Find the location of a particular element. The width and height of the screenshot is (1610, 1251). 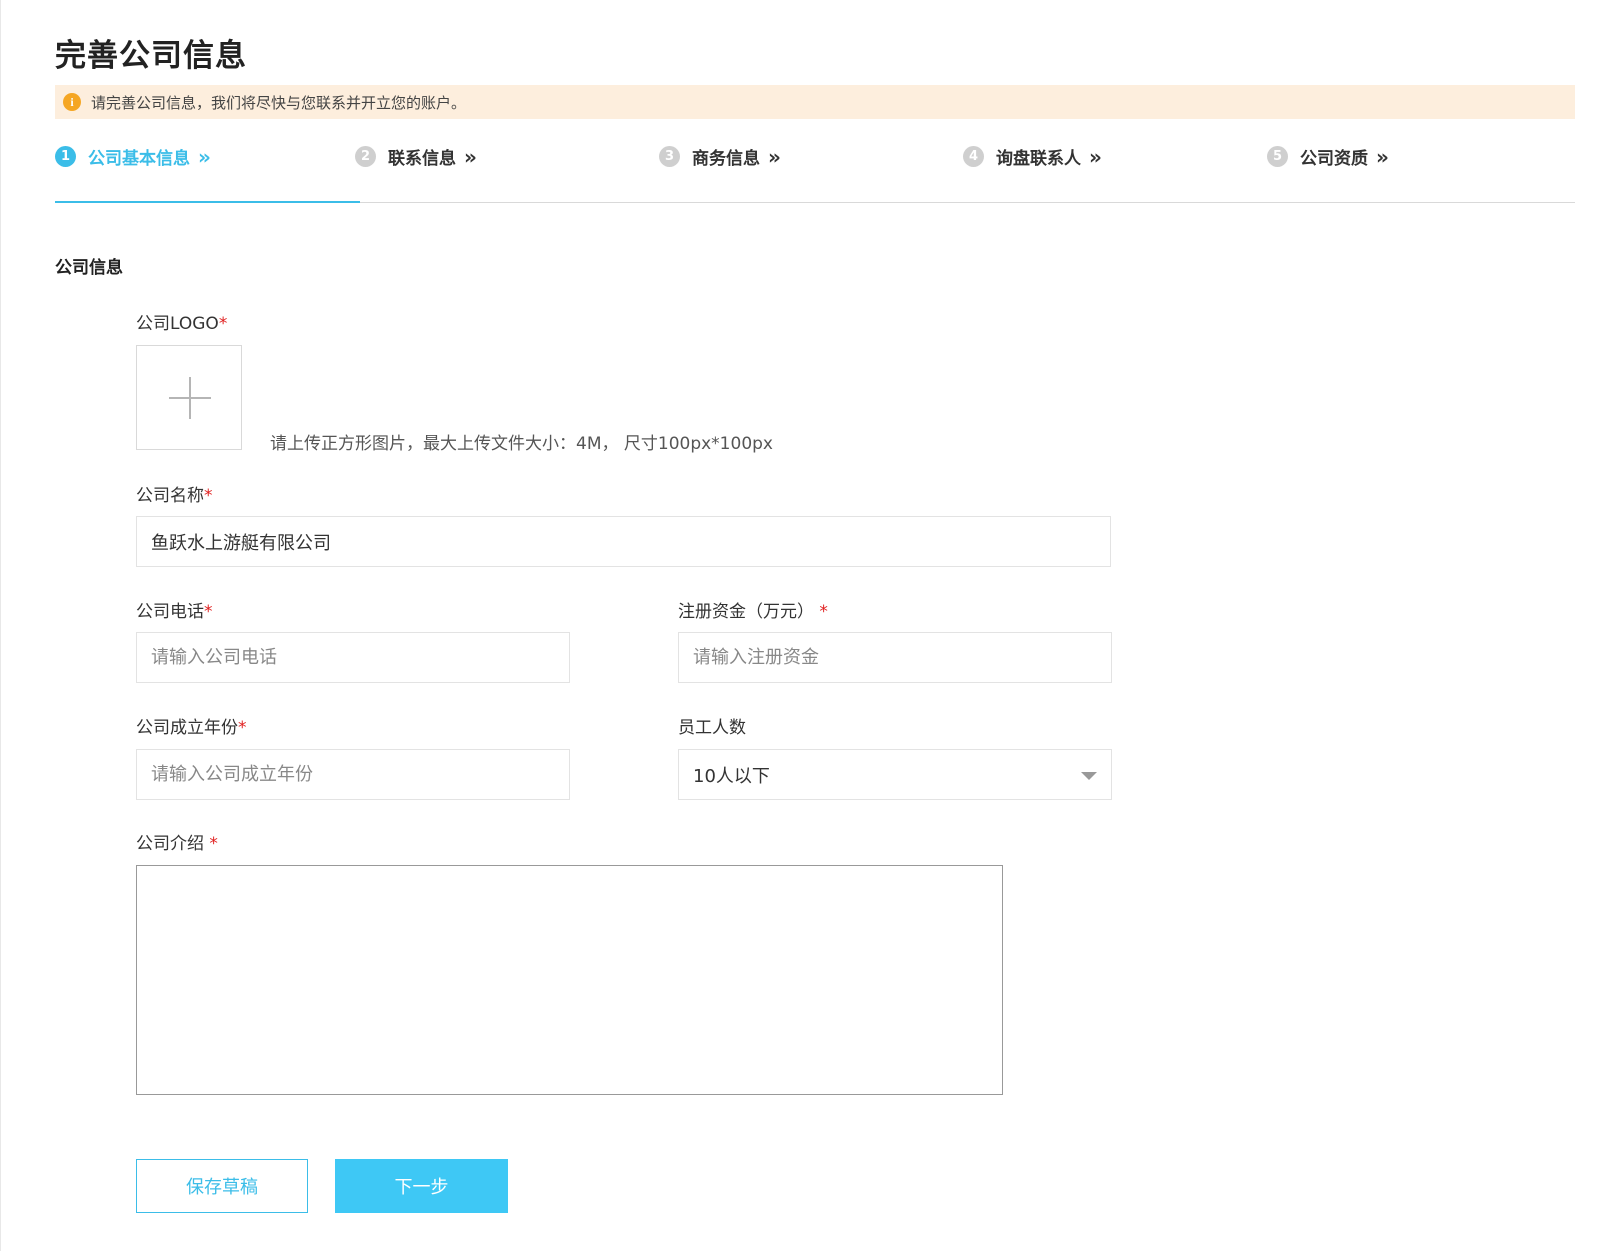

company-name-input: 鱼跃水上游艇有限公司 is located at coordinates (623, 541).